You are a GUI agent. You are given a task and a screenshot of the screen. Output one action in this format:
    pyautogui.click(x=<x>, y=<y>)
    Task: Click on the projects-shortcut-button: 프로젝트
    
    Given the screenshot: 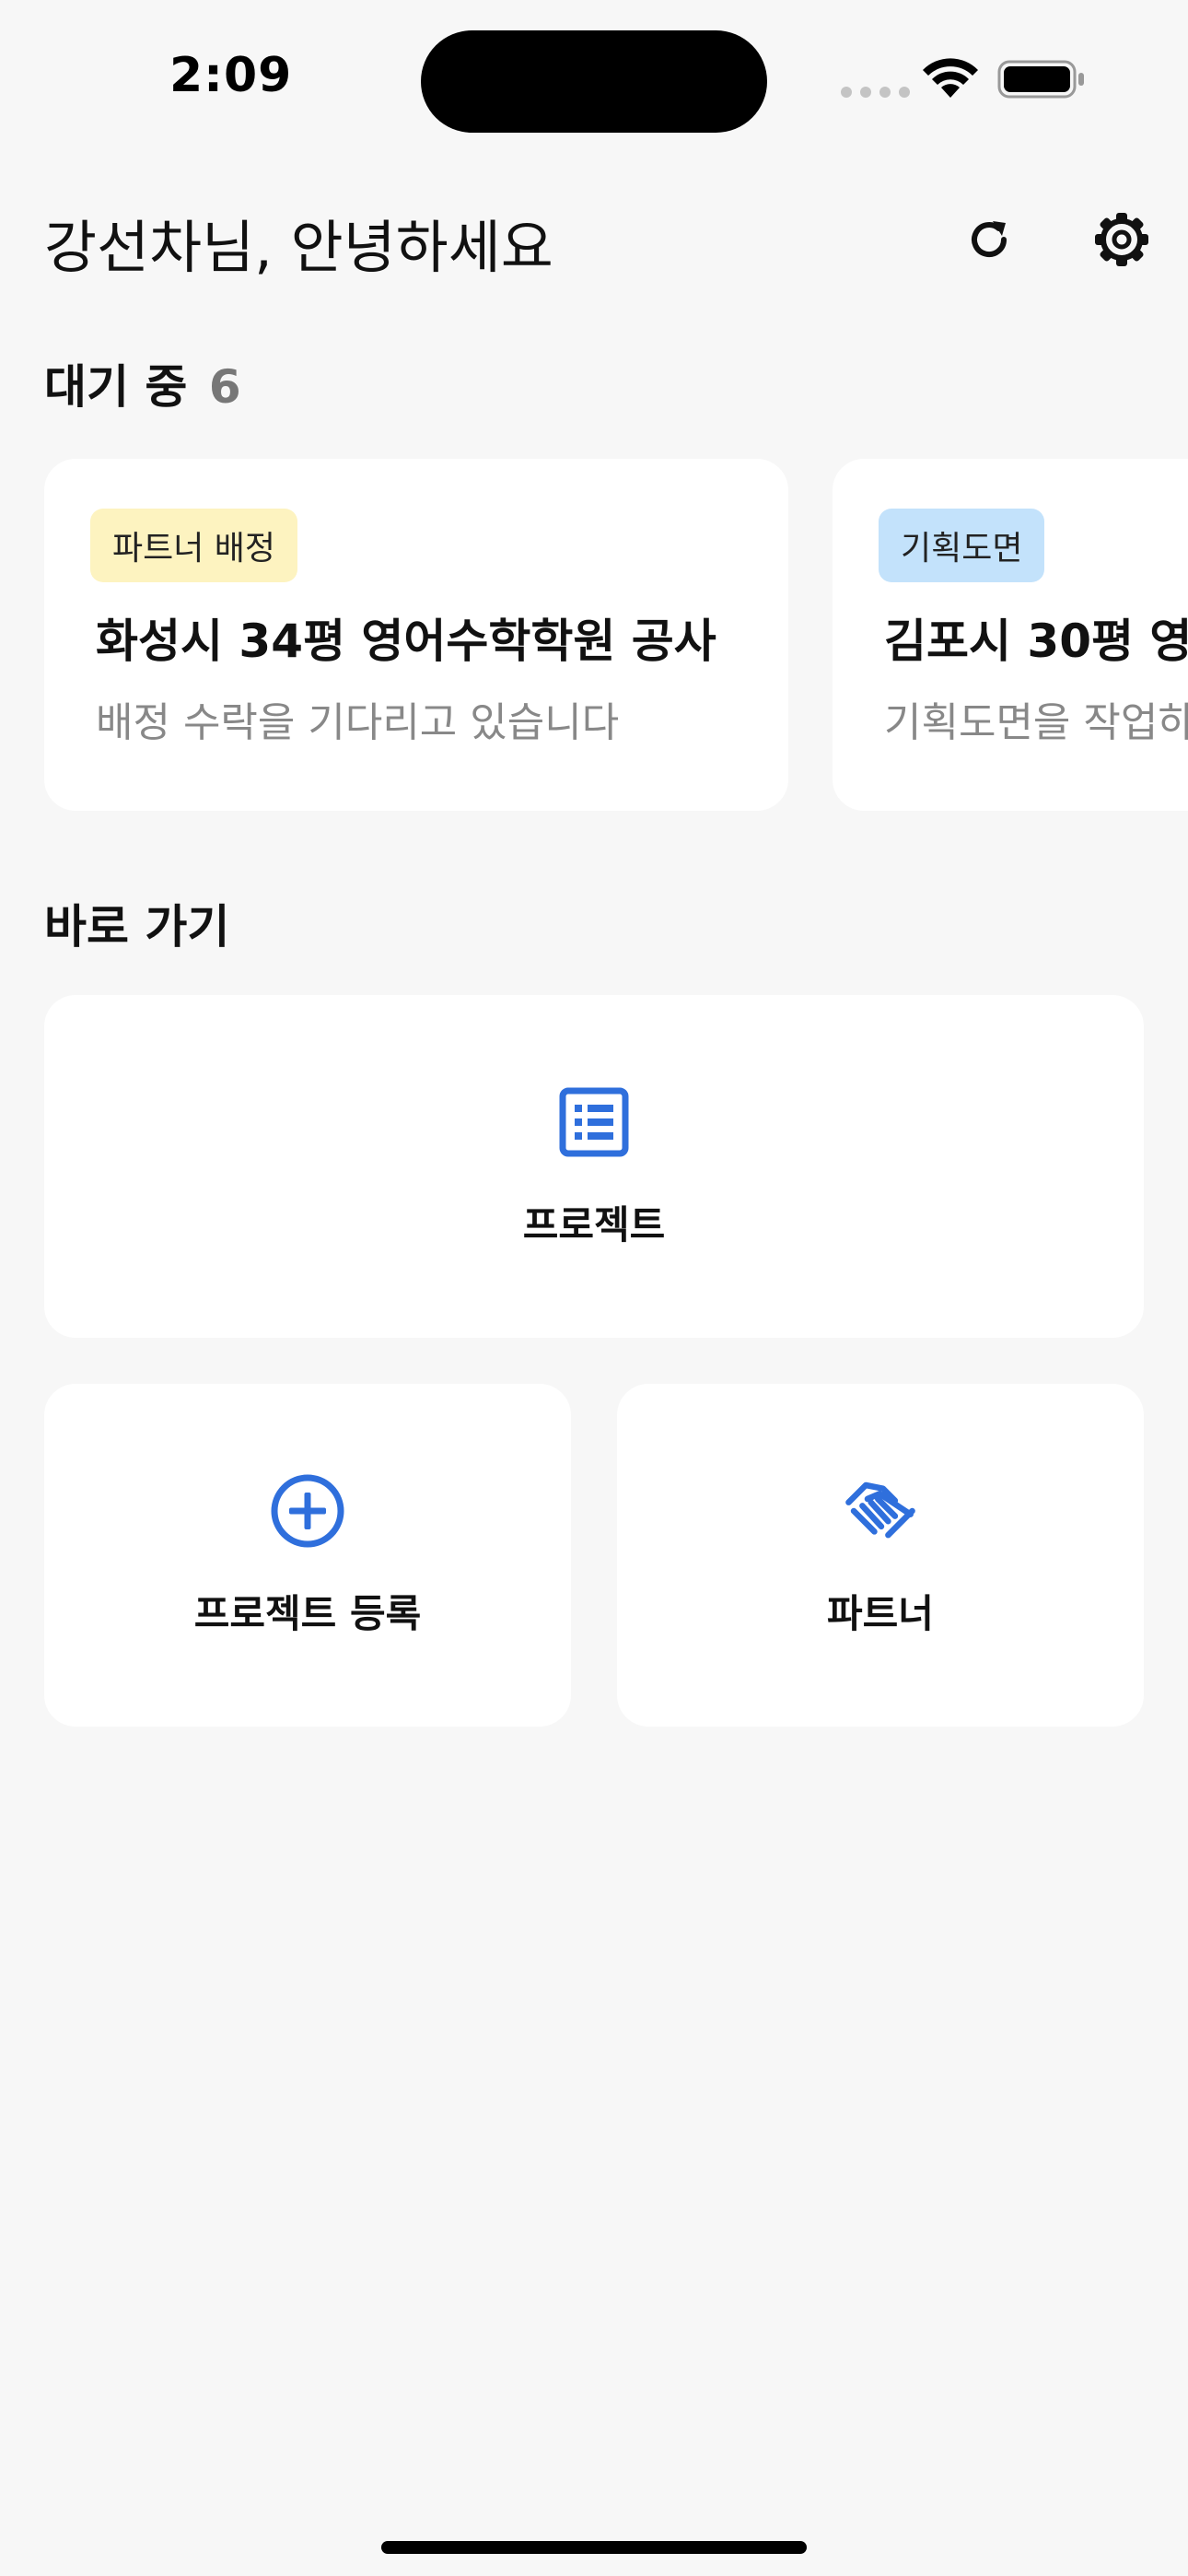 What is the action you would take?
    pyautogui.click(x=594, y=1166)
    